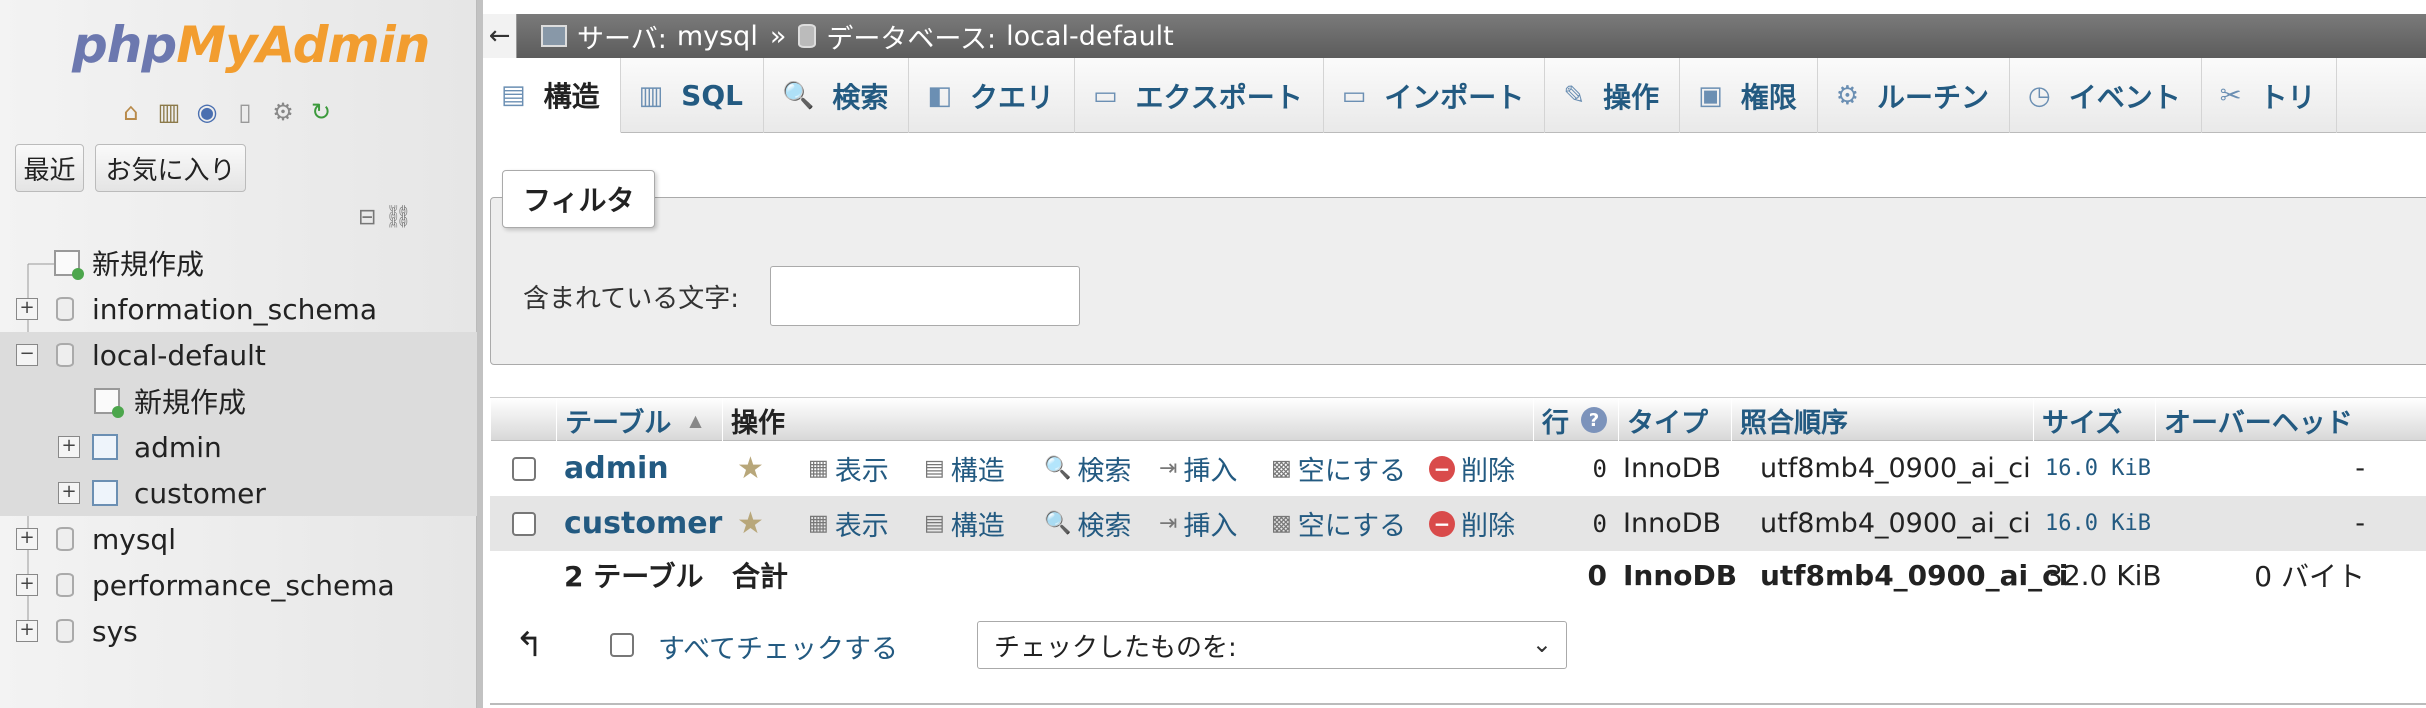 This screenshot has width=2426, height=708. Describe the element at coordinates (2106, 95) in the screenshot. I see `tab-events: ◷ イベント` at that location.